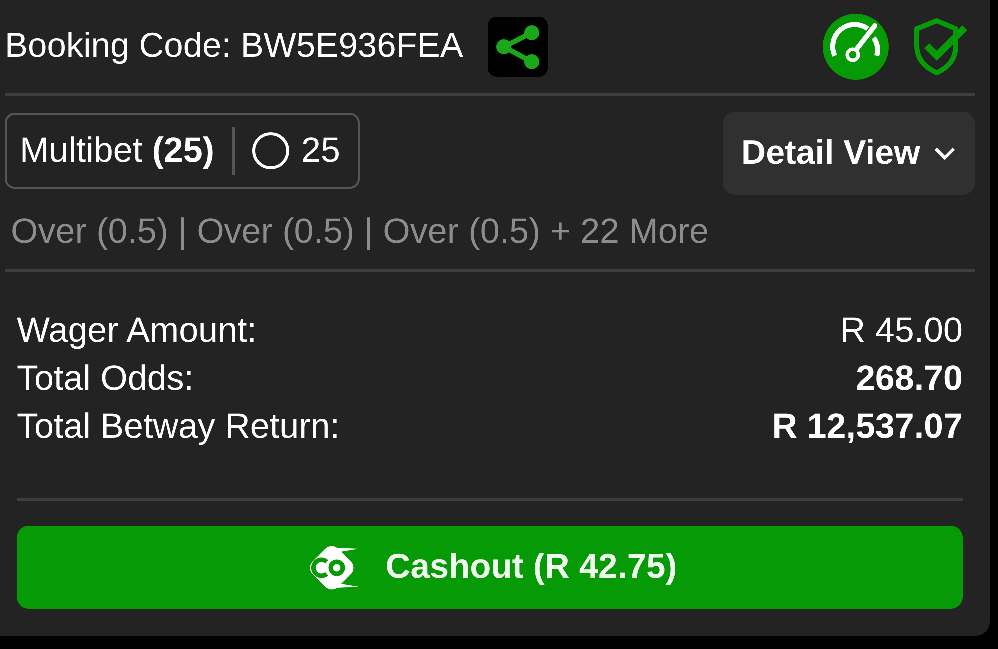  Describe the element at coordinates (105, 379) in the screenshot. I see `summary-label: Total Odds:` at that location.